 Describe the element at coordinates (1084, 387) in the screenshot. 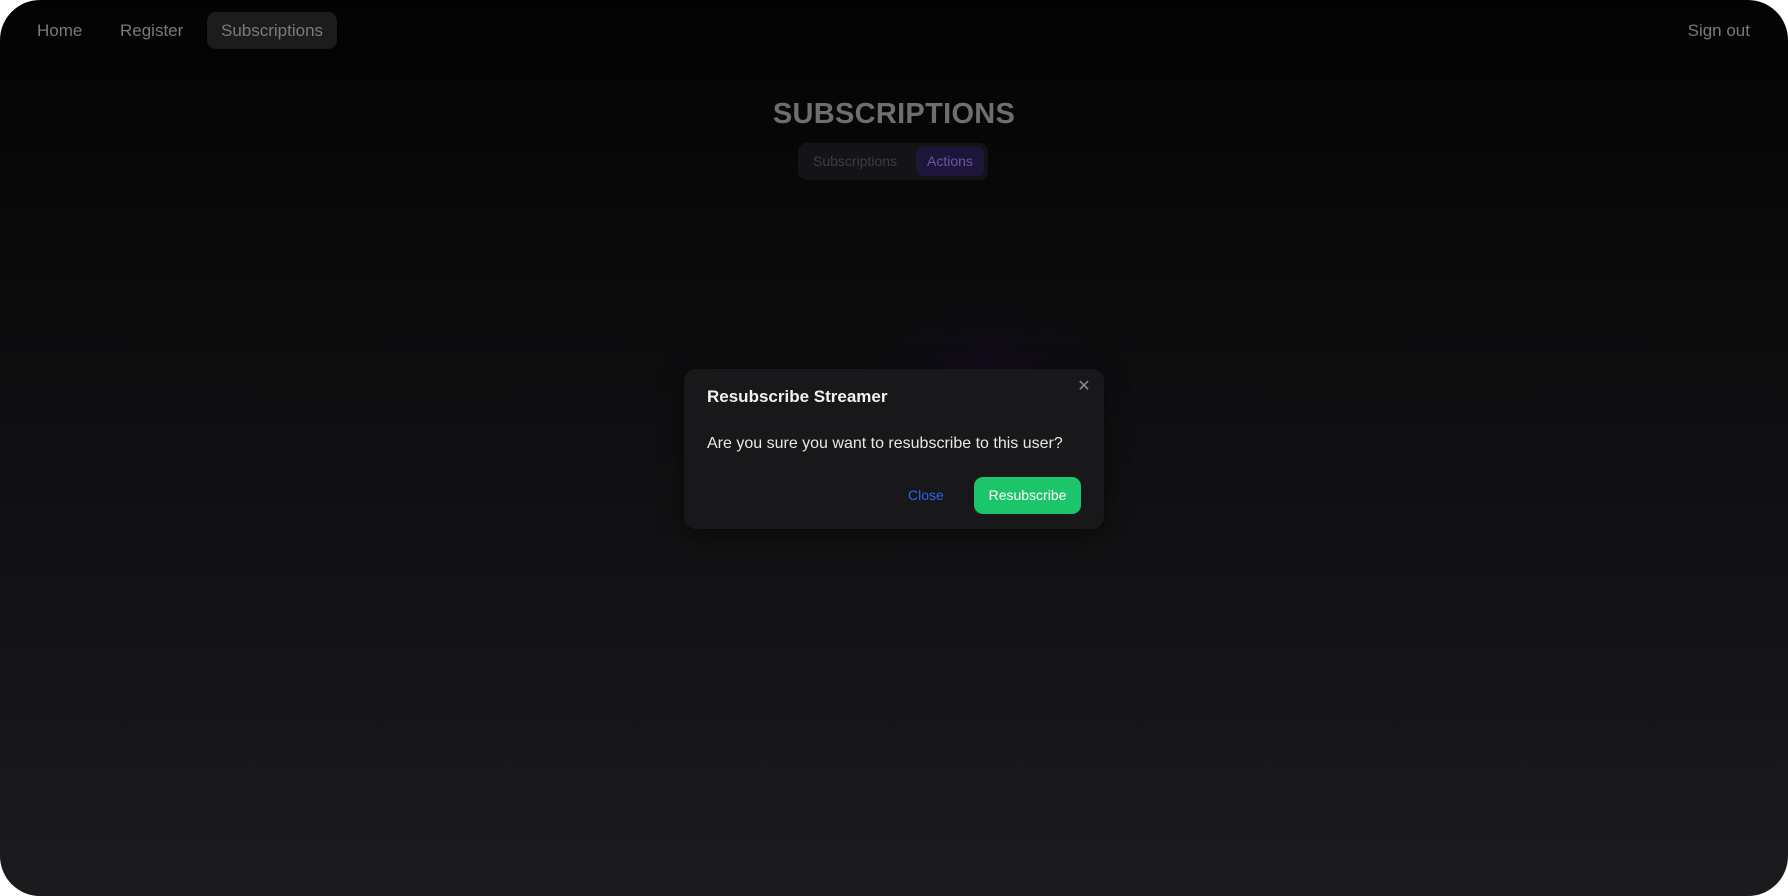

I see `close-icon: ✕` at that location.